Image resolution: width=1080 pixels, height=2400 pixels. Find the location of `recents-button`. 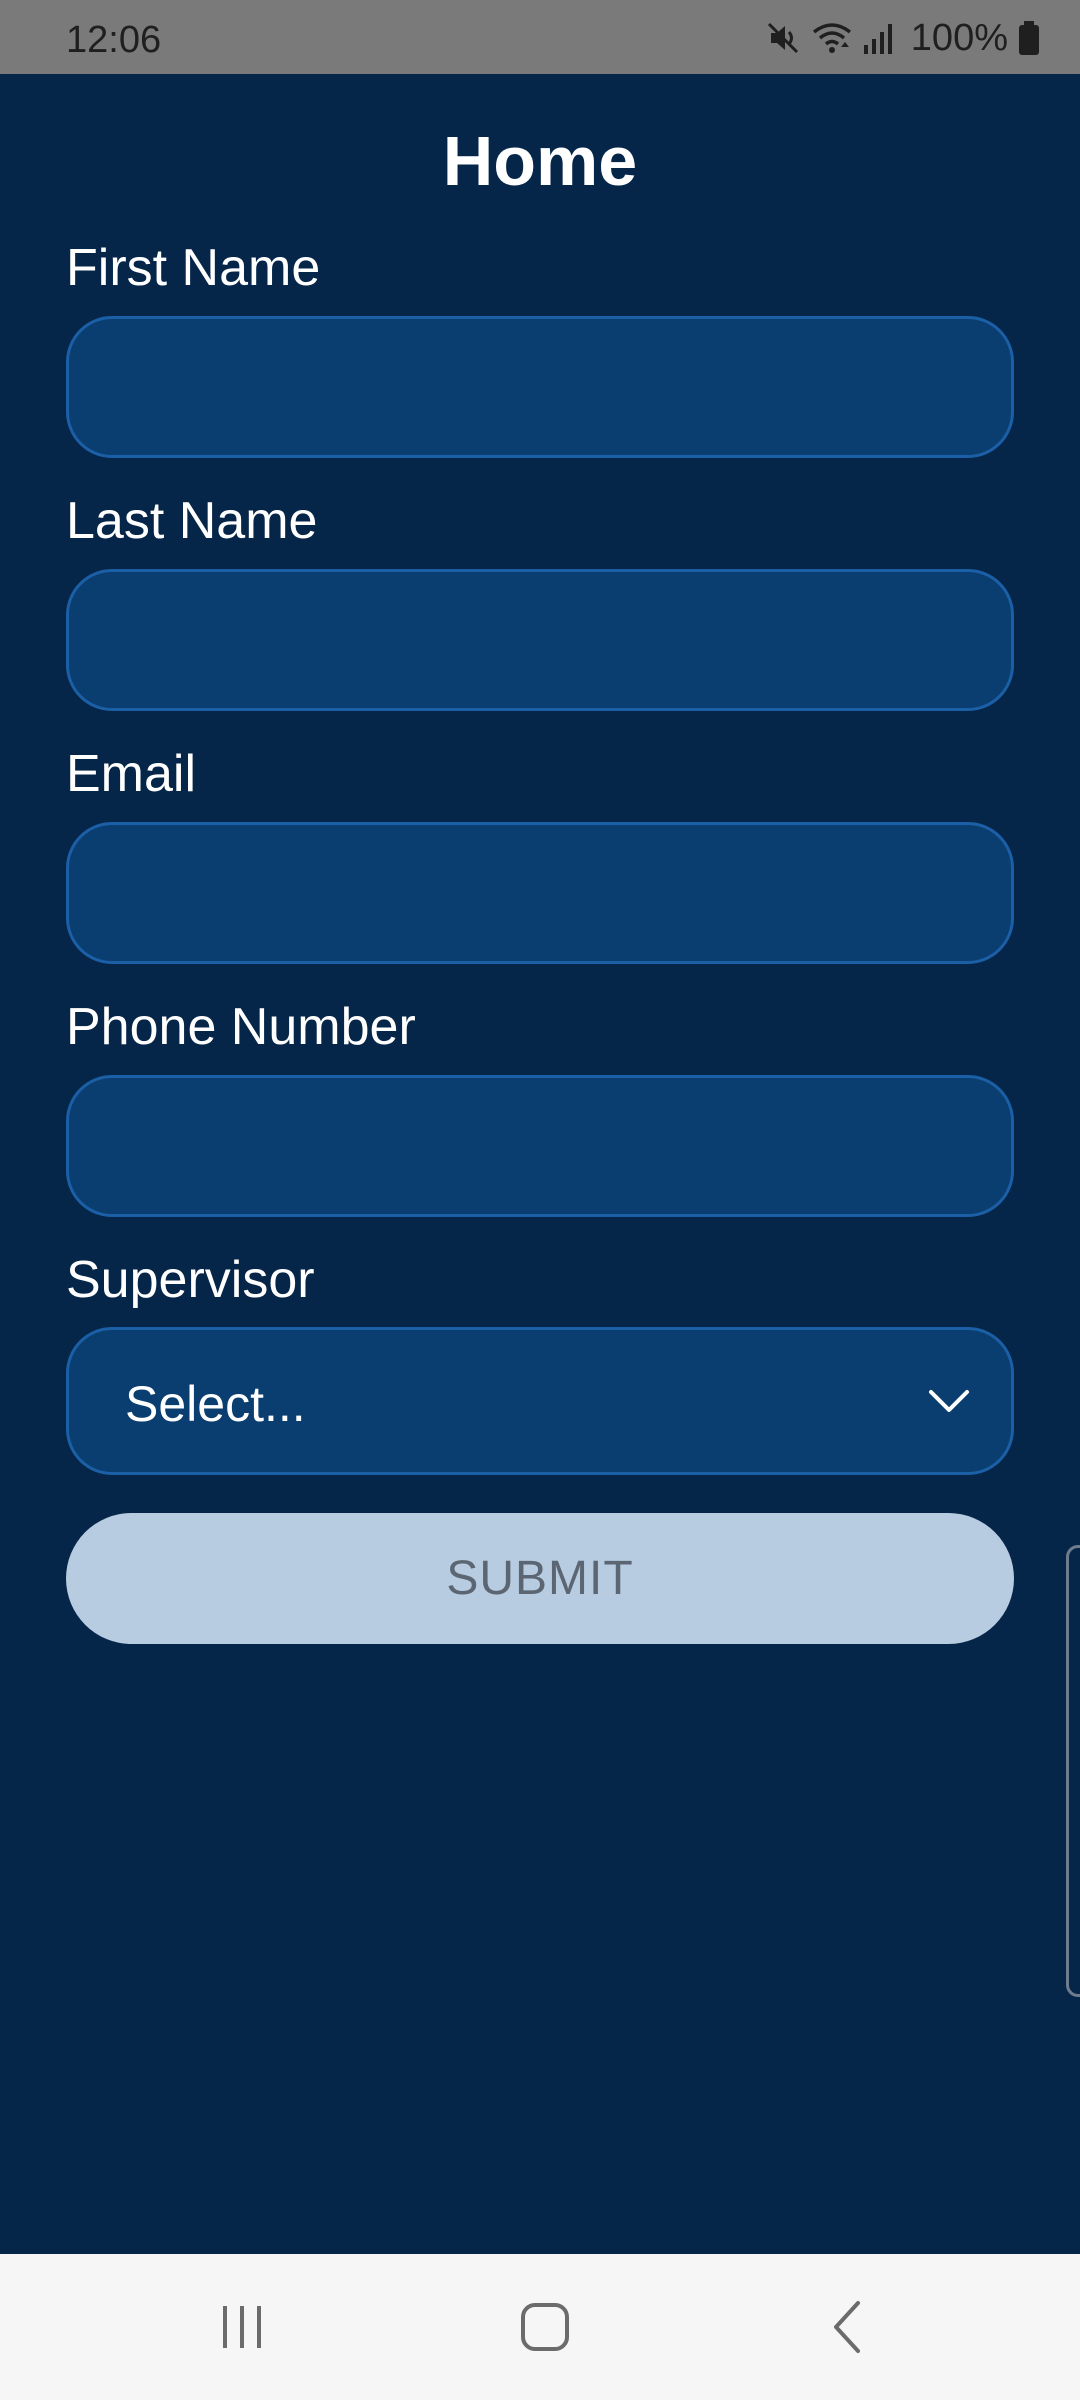

recents-button is located at coordinates (242, 2327).